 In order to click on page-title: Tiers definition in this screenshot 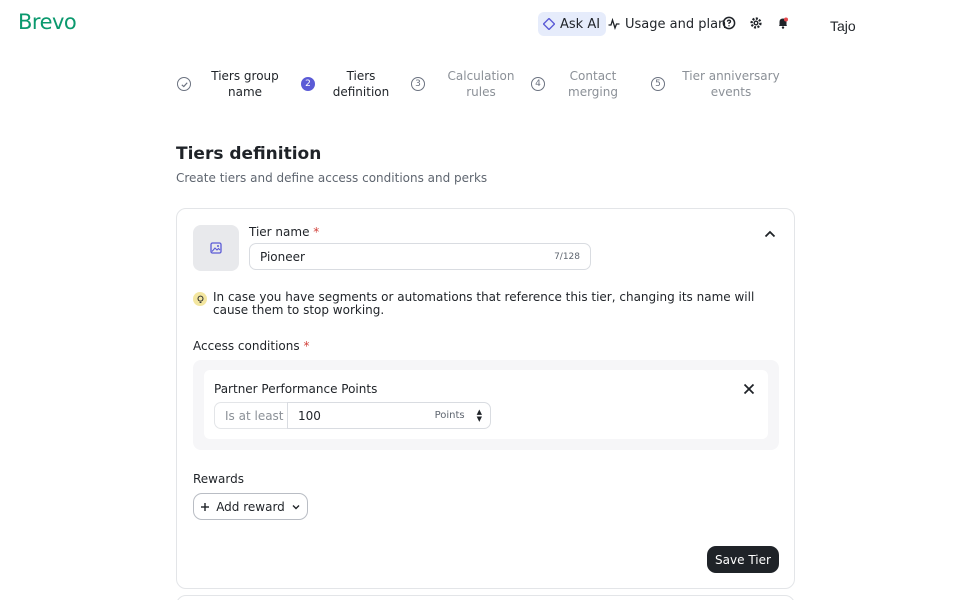, I will do `click(249, 154)`.